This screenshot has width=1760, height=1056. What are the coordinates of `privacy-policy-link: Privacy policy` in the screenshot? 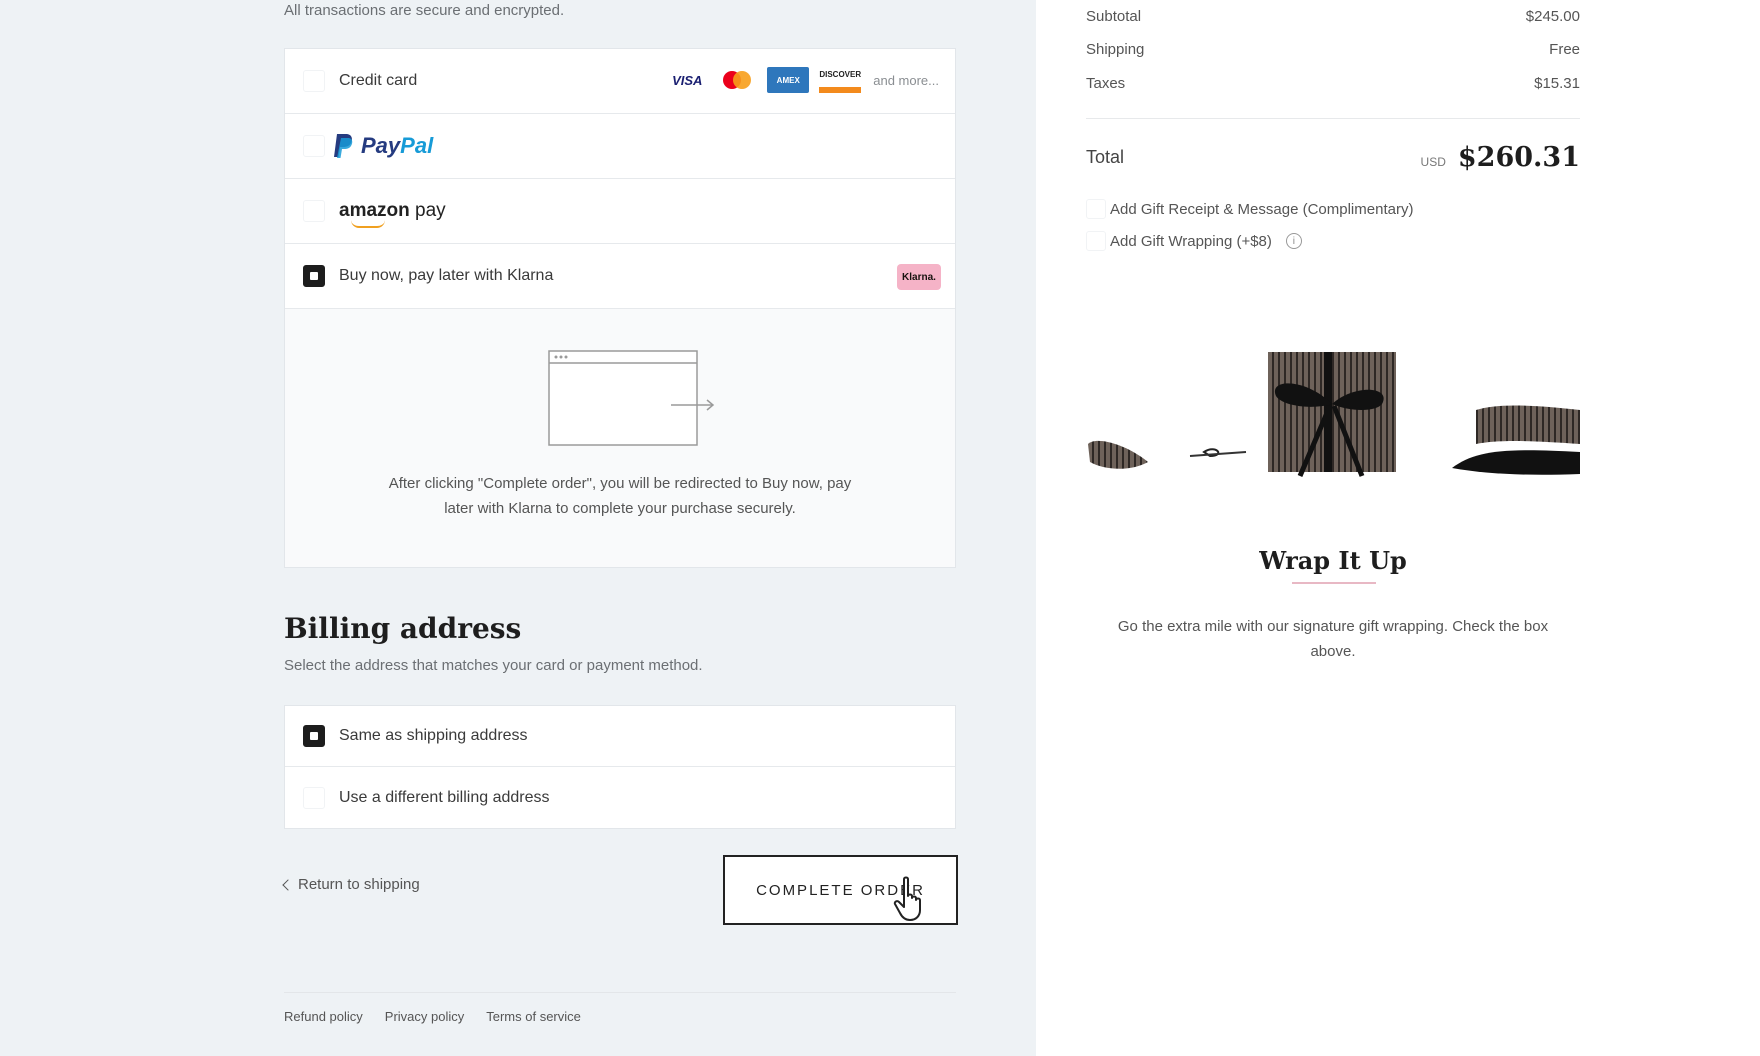 It's located at (424, 1016).